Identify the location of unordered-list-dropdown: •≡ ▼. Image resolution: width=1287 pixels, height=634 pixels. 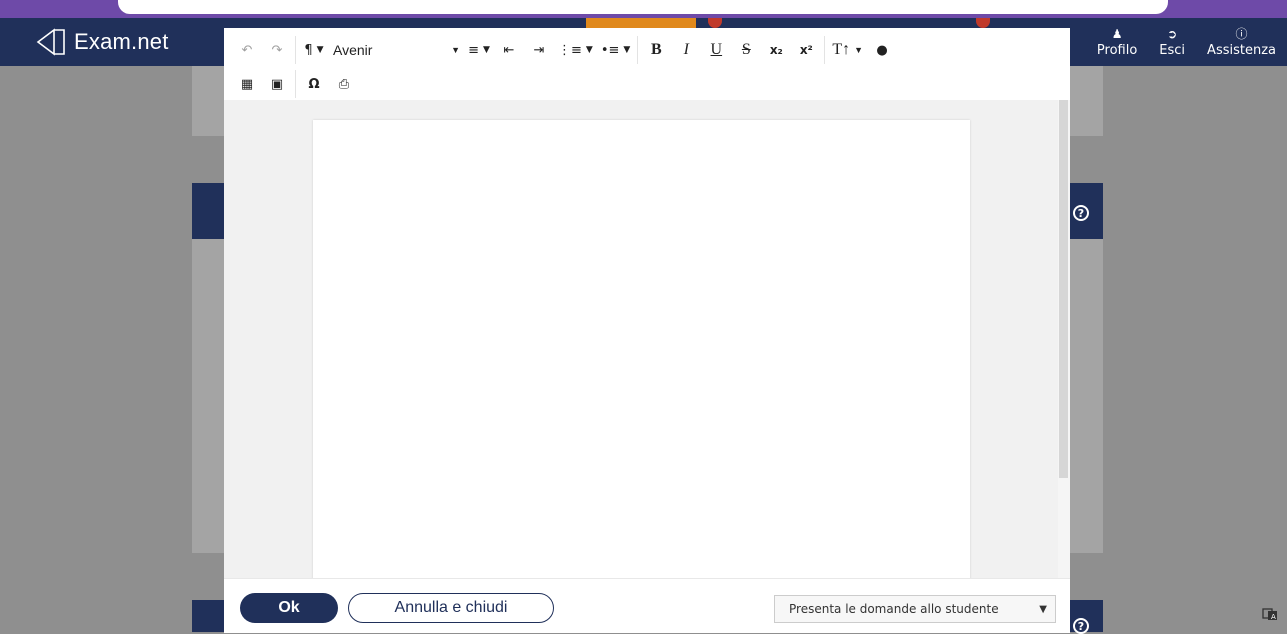
(615, 50).